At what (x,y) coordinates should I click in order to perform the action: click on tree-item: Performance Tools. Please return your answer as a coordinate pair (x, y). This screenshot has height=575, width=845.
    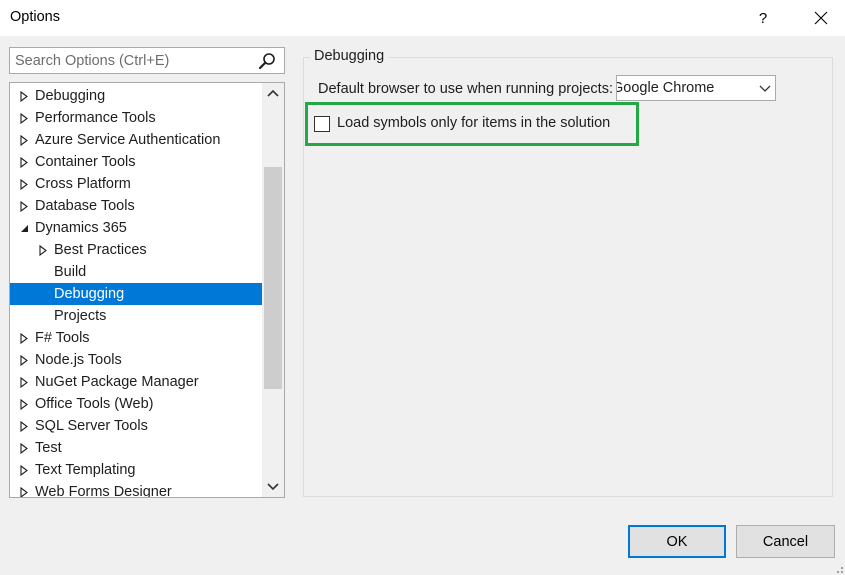
    Looking at the image, I should click on (136, 118).